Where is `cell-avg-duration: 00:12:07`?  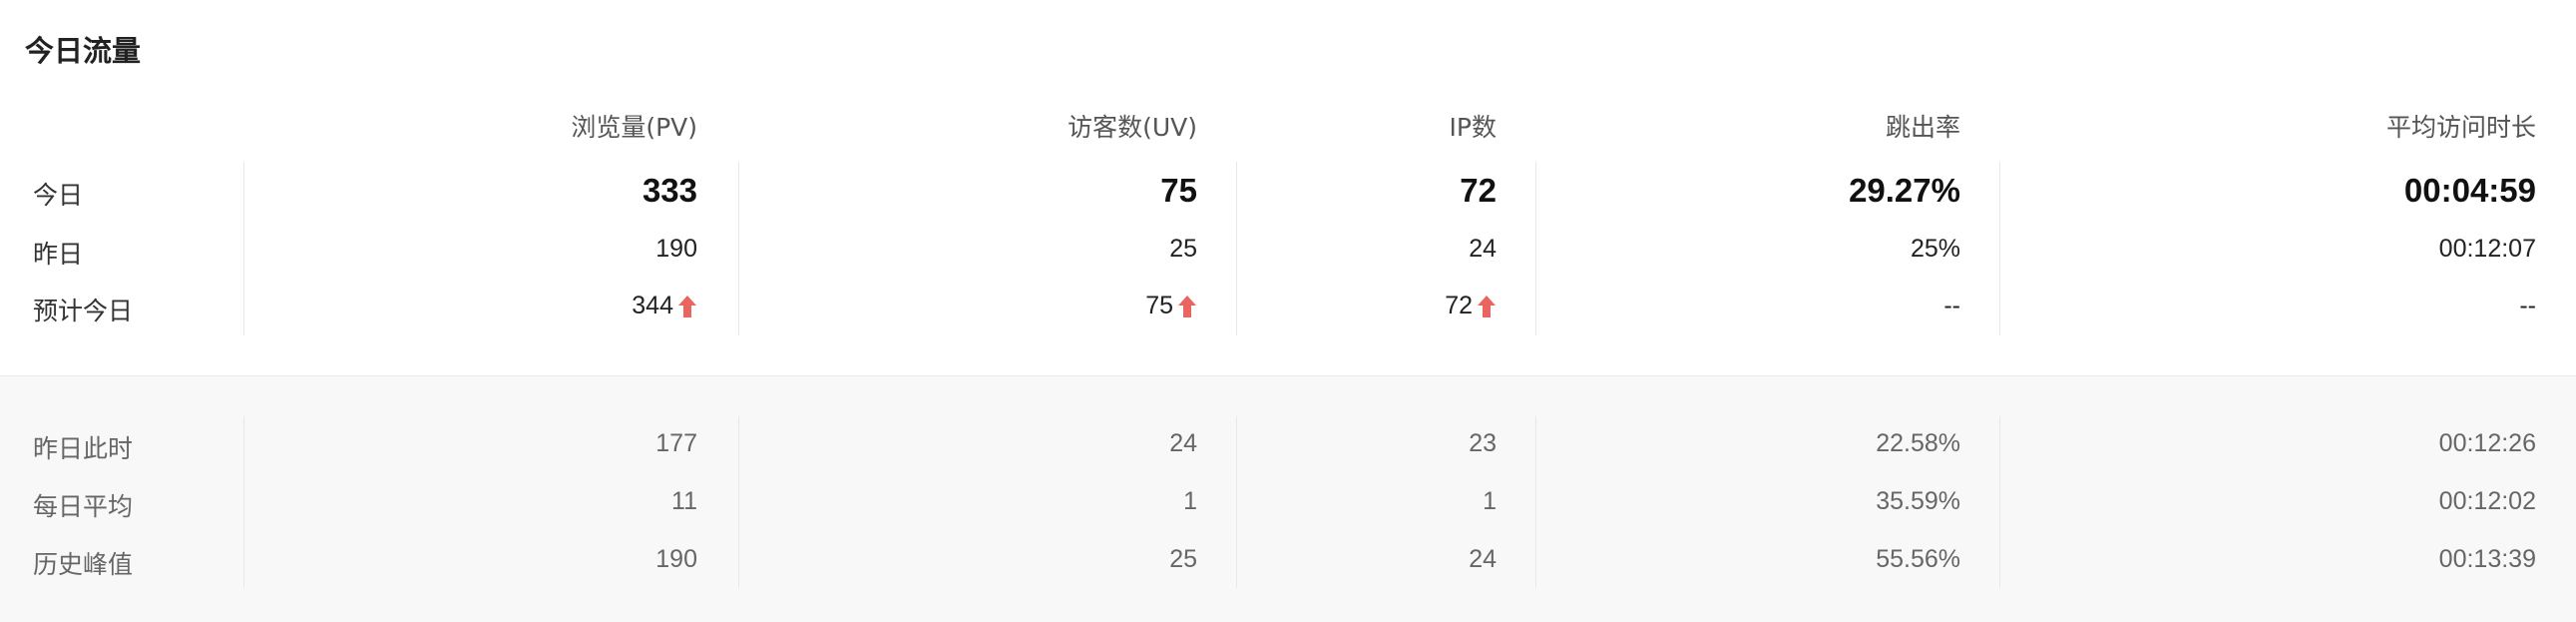
cell-avg-duration: 00:12:07 is located at coordinates (2487, 250).